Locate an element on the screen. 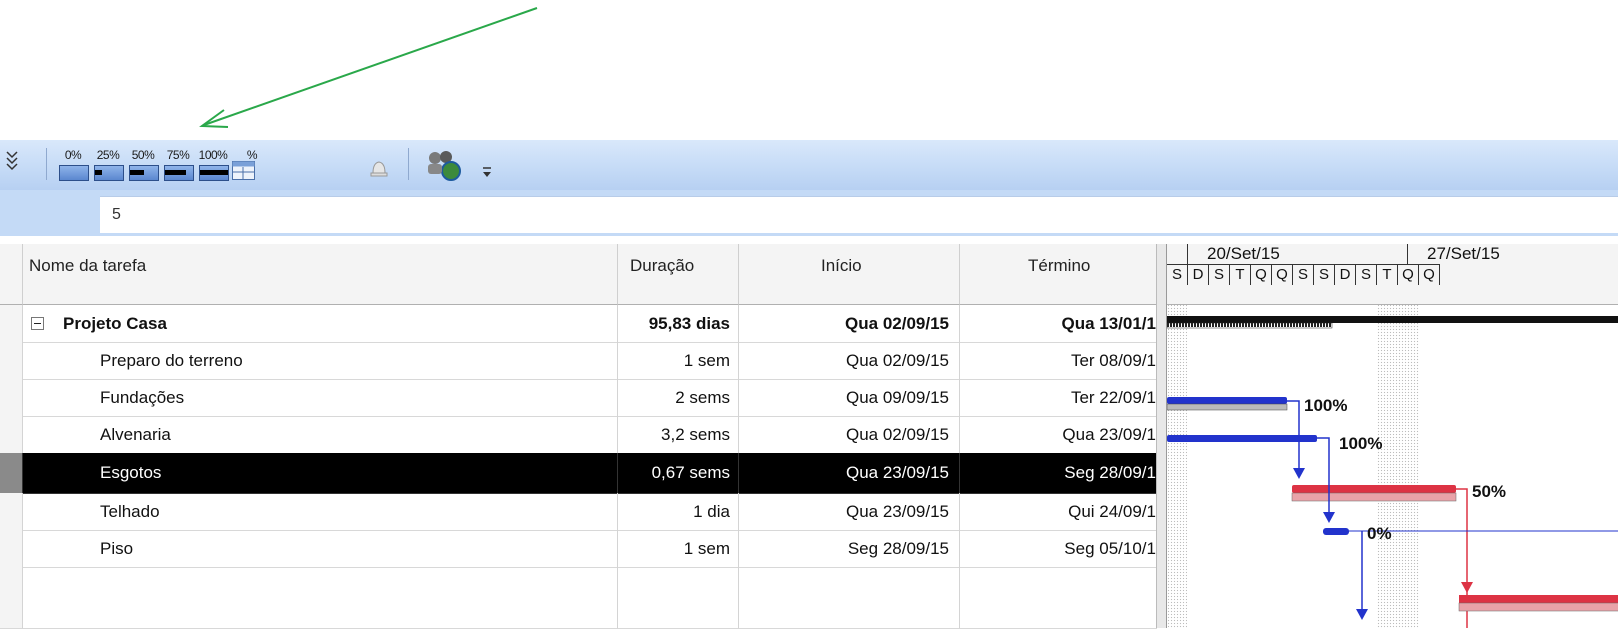 Image resolution: width=1618 pixels, height=629 pixels. tracking-toolbar: 0% 25% 50% 75% 100% % is located at coordinates (809, 165).